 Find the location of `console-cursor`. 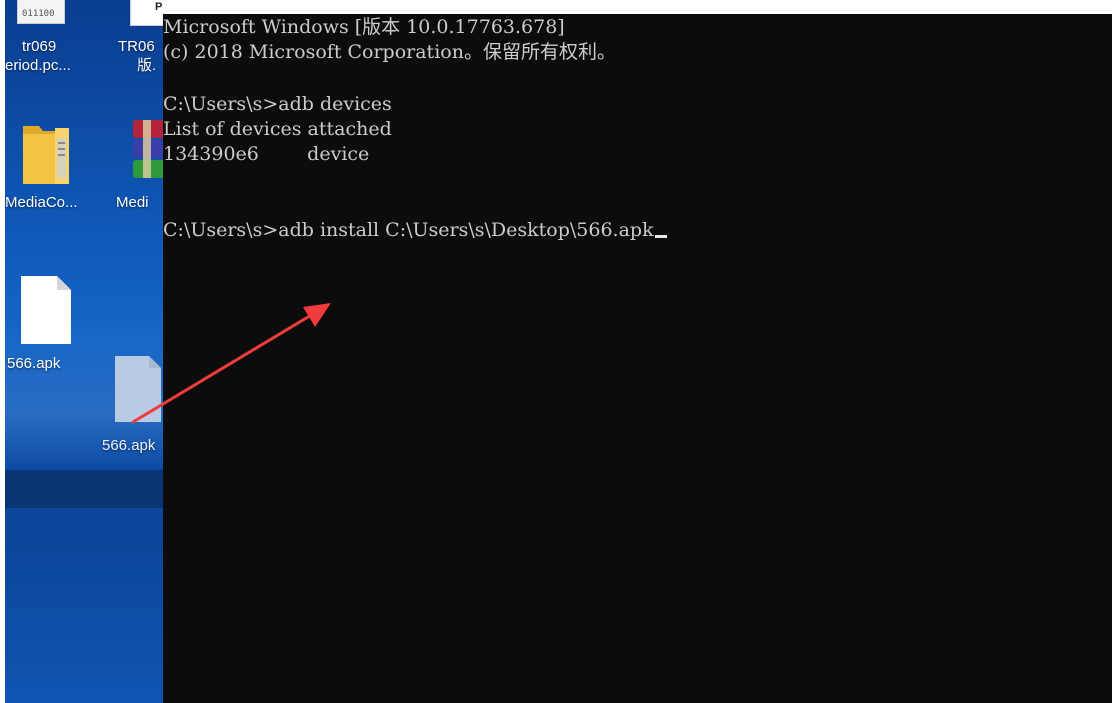

console-cursor is located at coordinates (660, 236).